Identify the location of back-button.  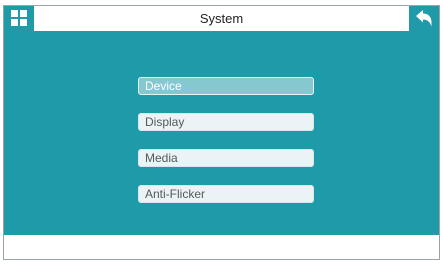
(424, 18).